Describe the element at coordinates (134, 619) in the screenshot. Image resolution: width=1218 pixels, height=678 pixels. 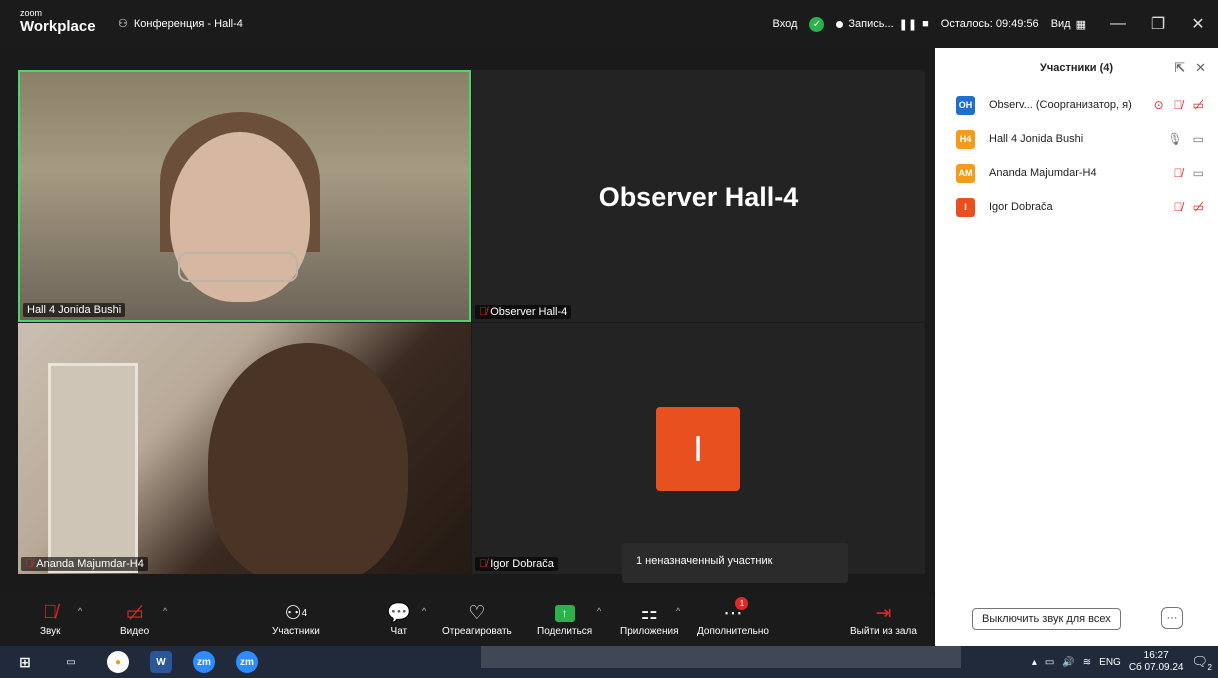
I see `video-button: ▭̸ Видео` at that location.